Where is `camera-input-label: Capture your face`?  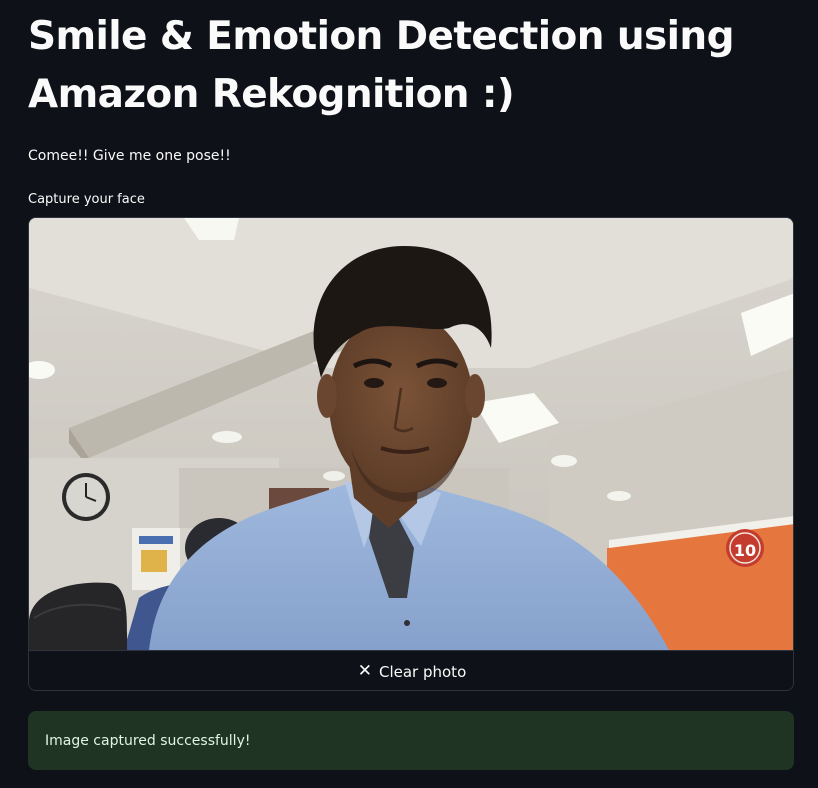 camera-input-label: Capture your face is located at coordinates (86, 199).